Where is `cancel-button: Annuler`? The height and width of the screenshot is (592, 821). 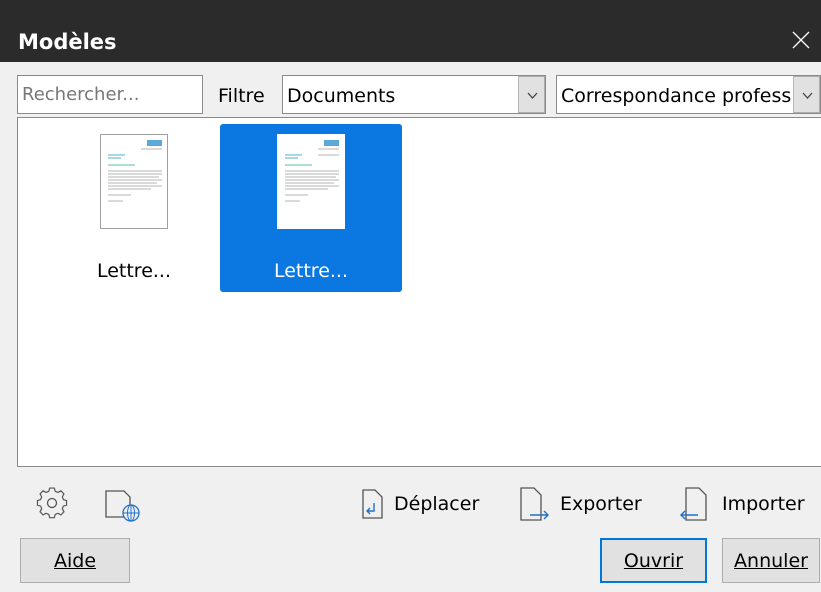 cancel-button: Annuler is located at coordinates (771, 560).